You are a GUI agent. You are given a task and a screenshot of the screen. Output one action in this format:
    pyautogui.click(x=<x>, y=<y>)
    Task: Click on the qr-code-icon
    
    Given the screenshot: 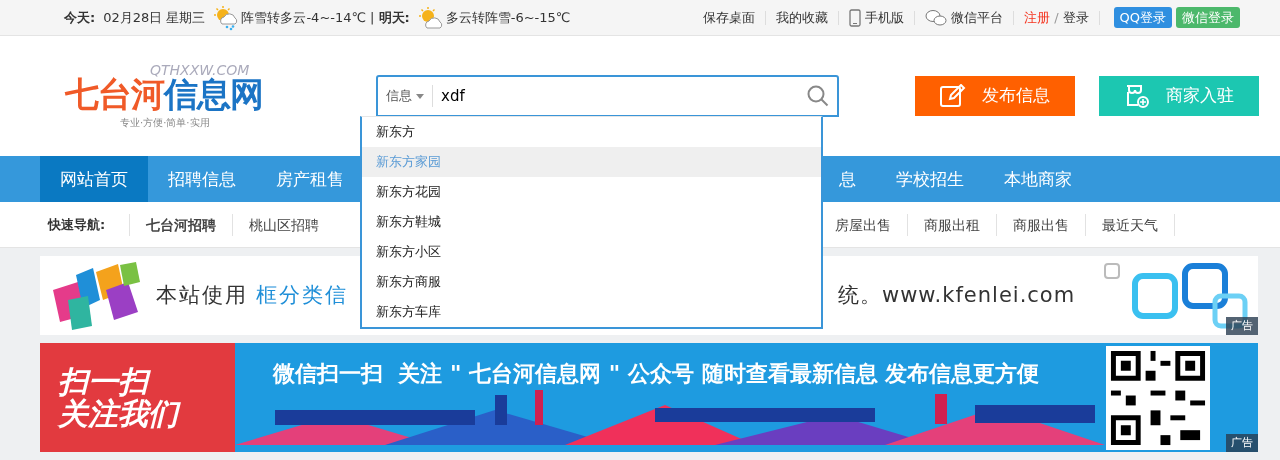 What is the action you would take?
    pyautogui.click(x=1158, y=397)
    